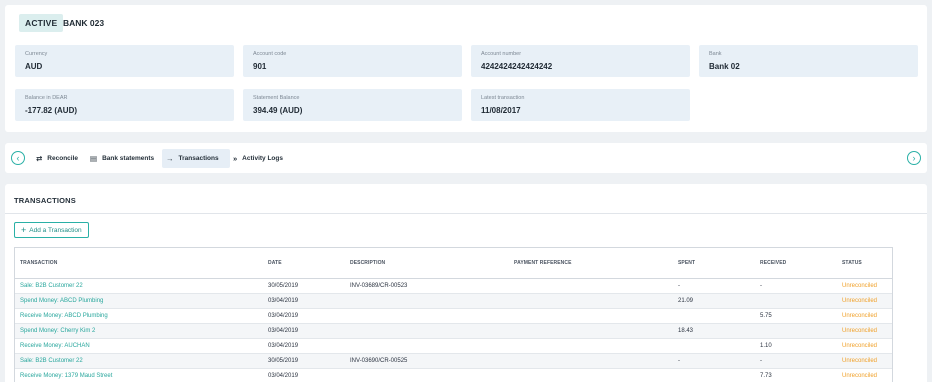 This screenshot has height=382, width=932. What do you see at coordinates (580, 61) in the screenshot?
I see `account-number-field: Account number 4242424242424242` at bounding box center [580, 61].